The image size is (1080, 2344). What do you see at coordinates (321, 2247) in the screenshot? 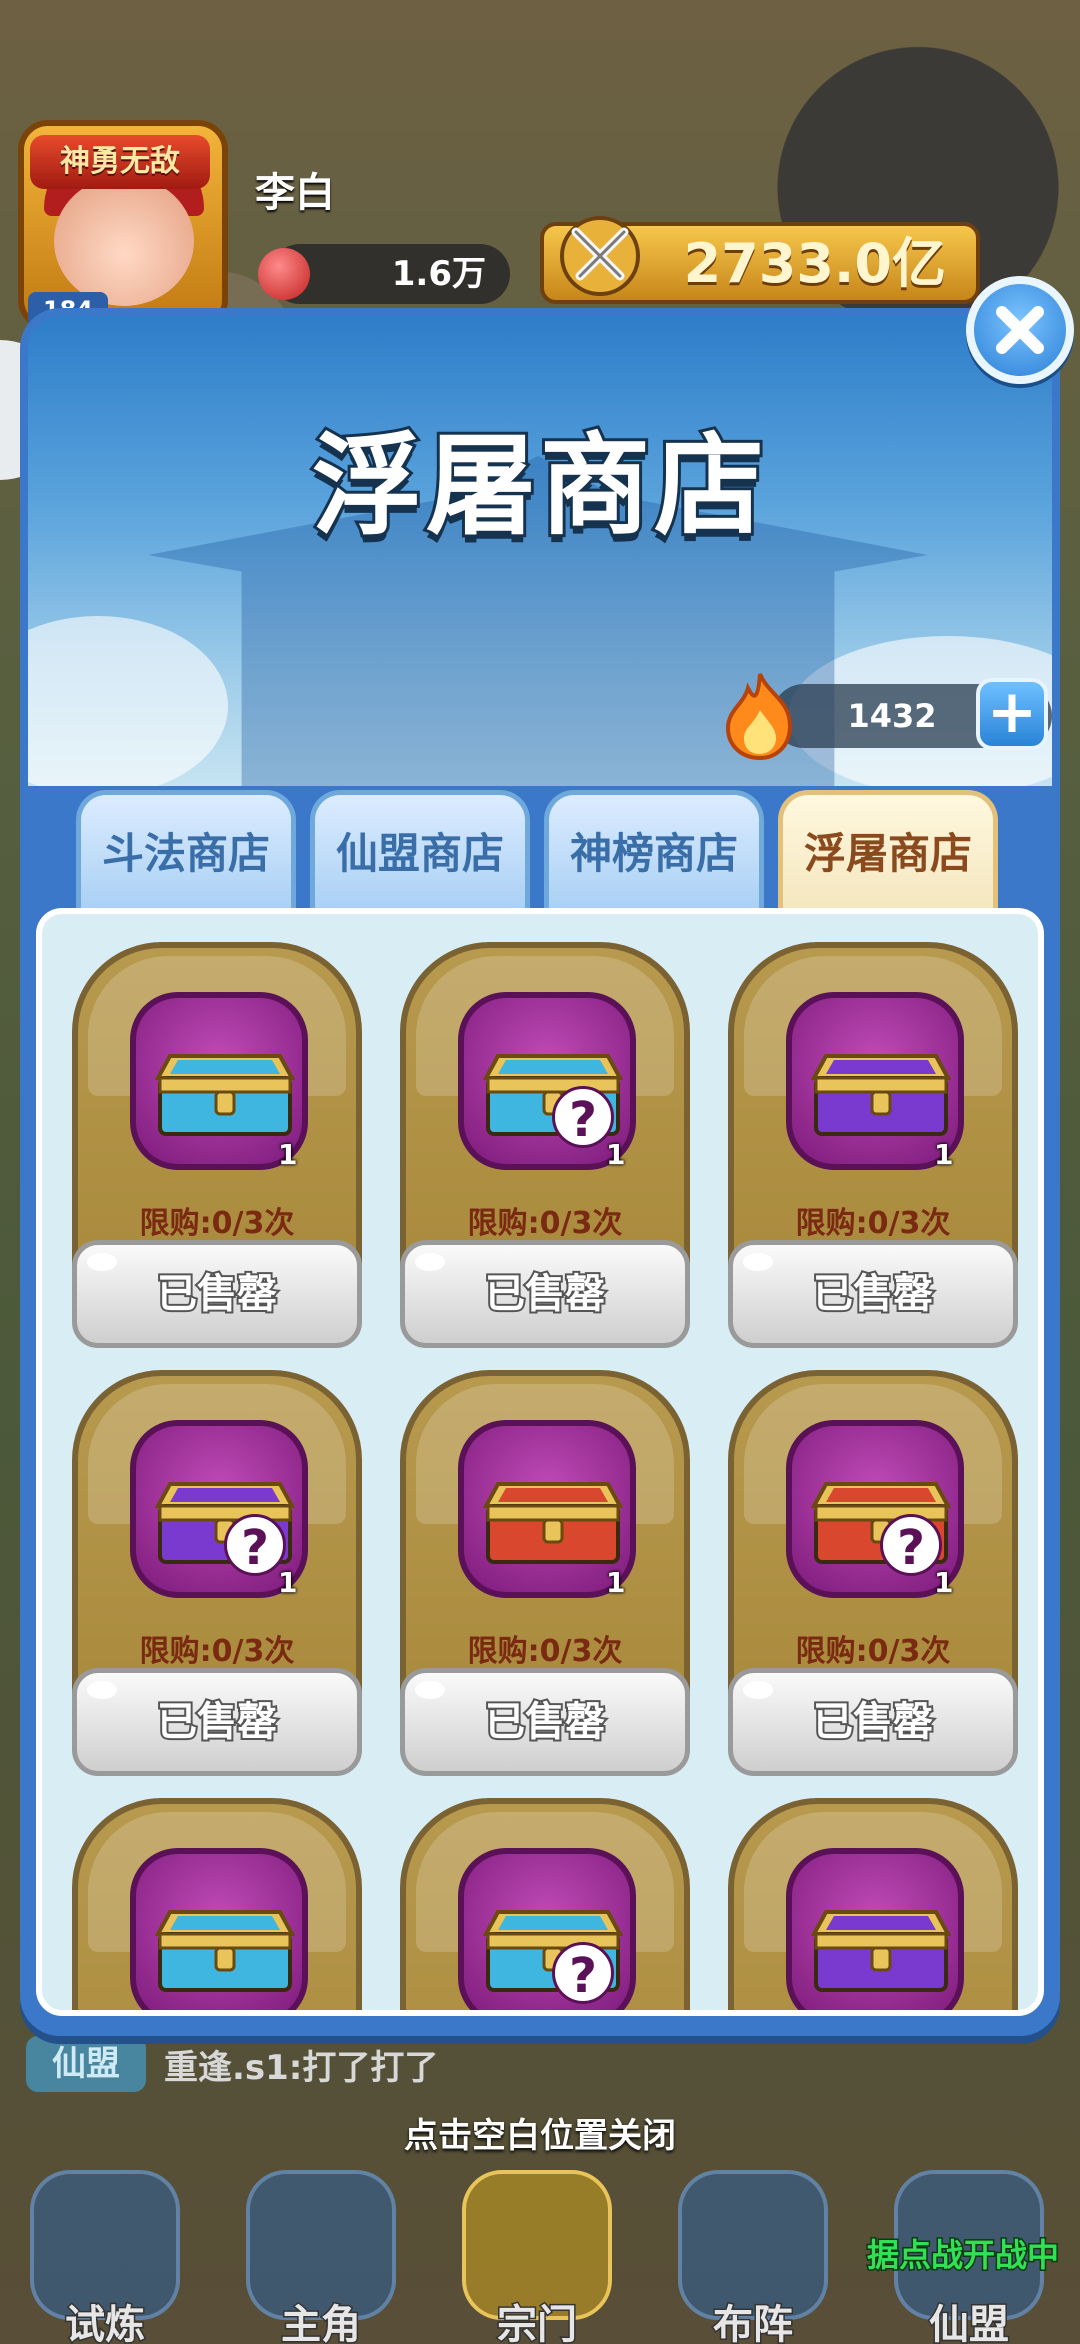
I see `nav-zhujiao: 主角` at bounding box center [321, 2247].